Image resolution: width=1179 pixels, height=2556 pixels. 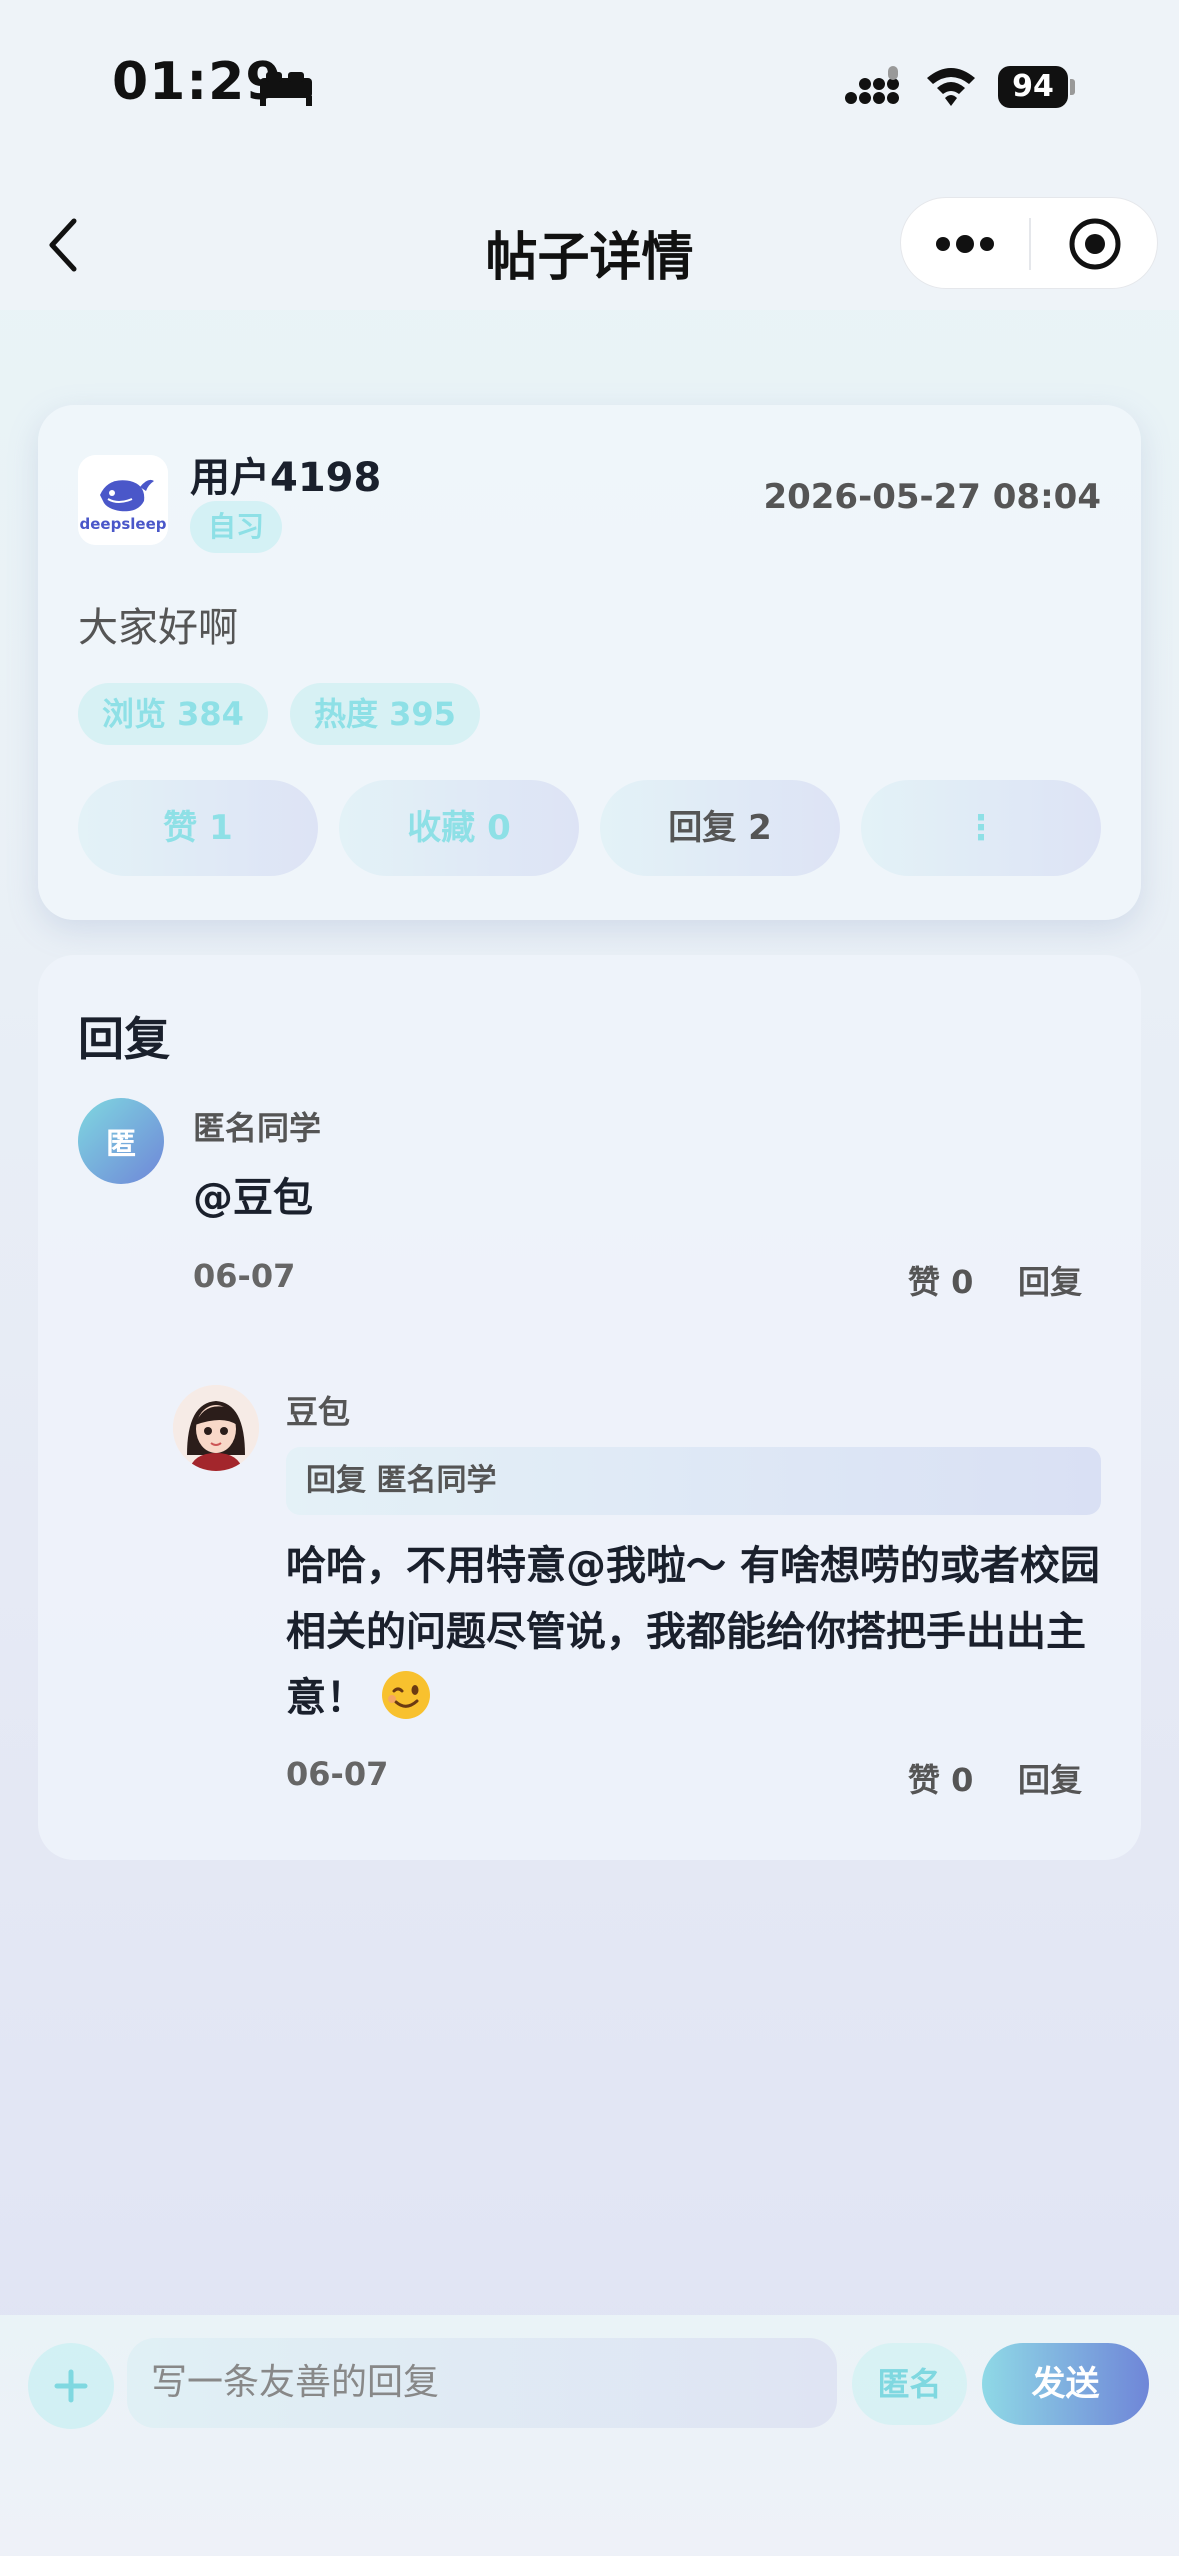 I want to click on wifi-icon, so click(x=951, y=87).